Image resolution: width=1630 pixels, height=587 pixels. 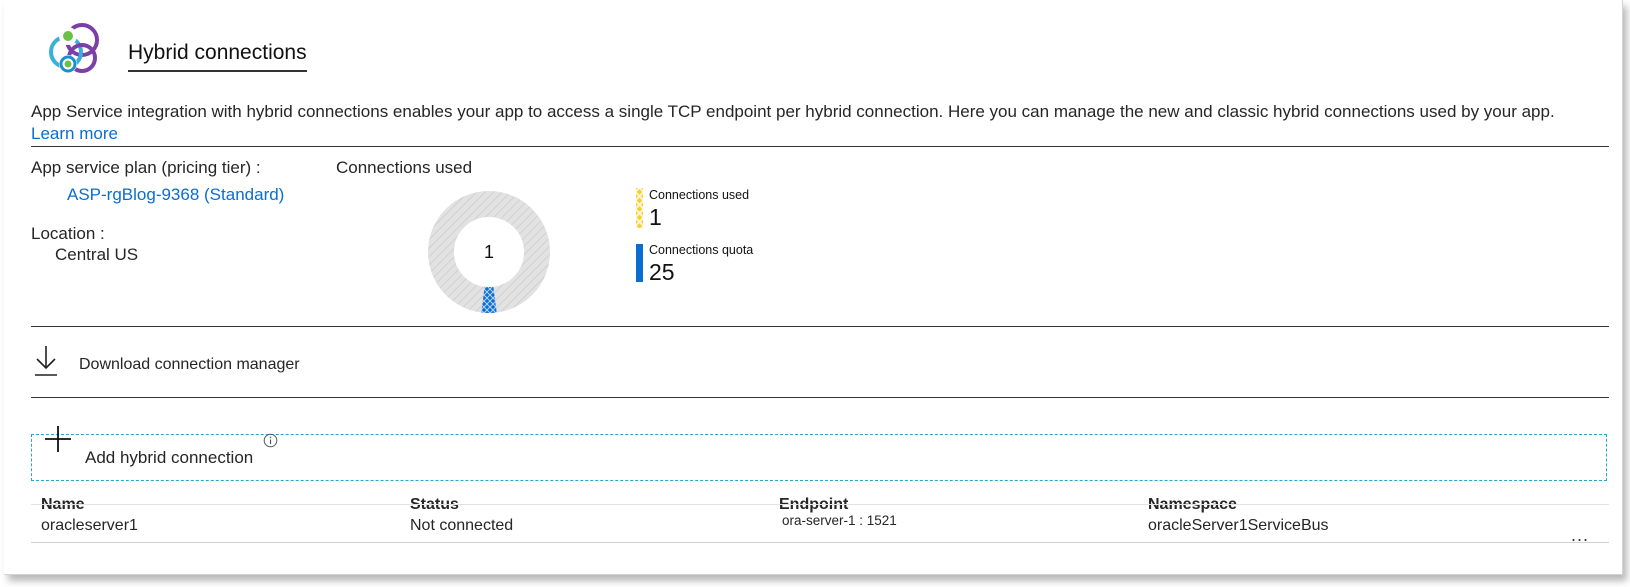 I want to click on legend-quota-value: 25, so click(x=662, y=272).